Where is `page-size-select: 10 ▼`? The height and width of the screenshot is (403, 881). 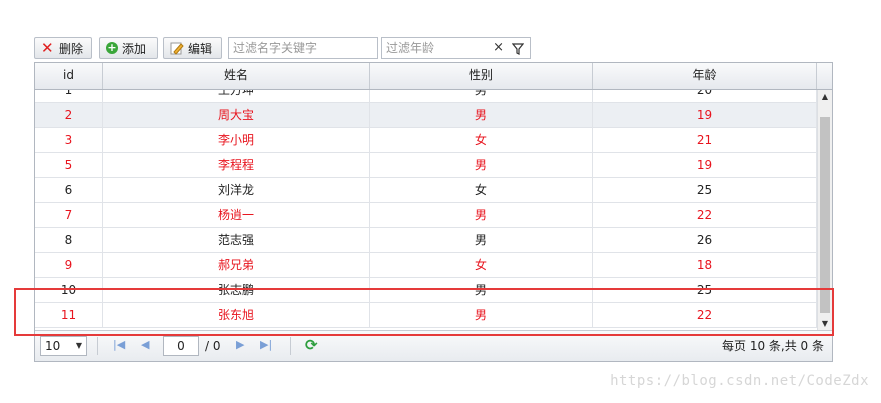 page-size-select: 10 ▼ is located at coordinates (63, 346).